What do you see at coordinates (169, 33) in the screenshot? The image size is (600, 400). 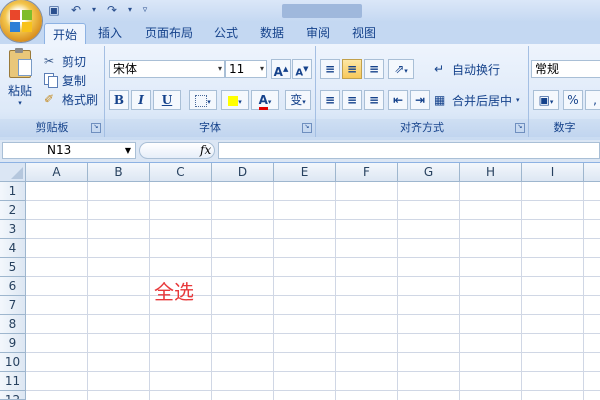 I see `tab-page-layout: 页面布局` at bounding box center [169, 33].